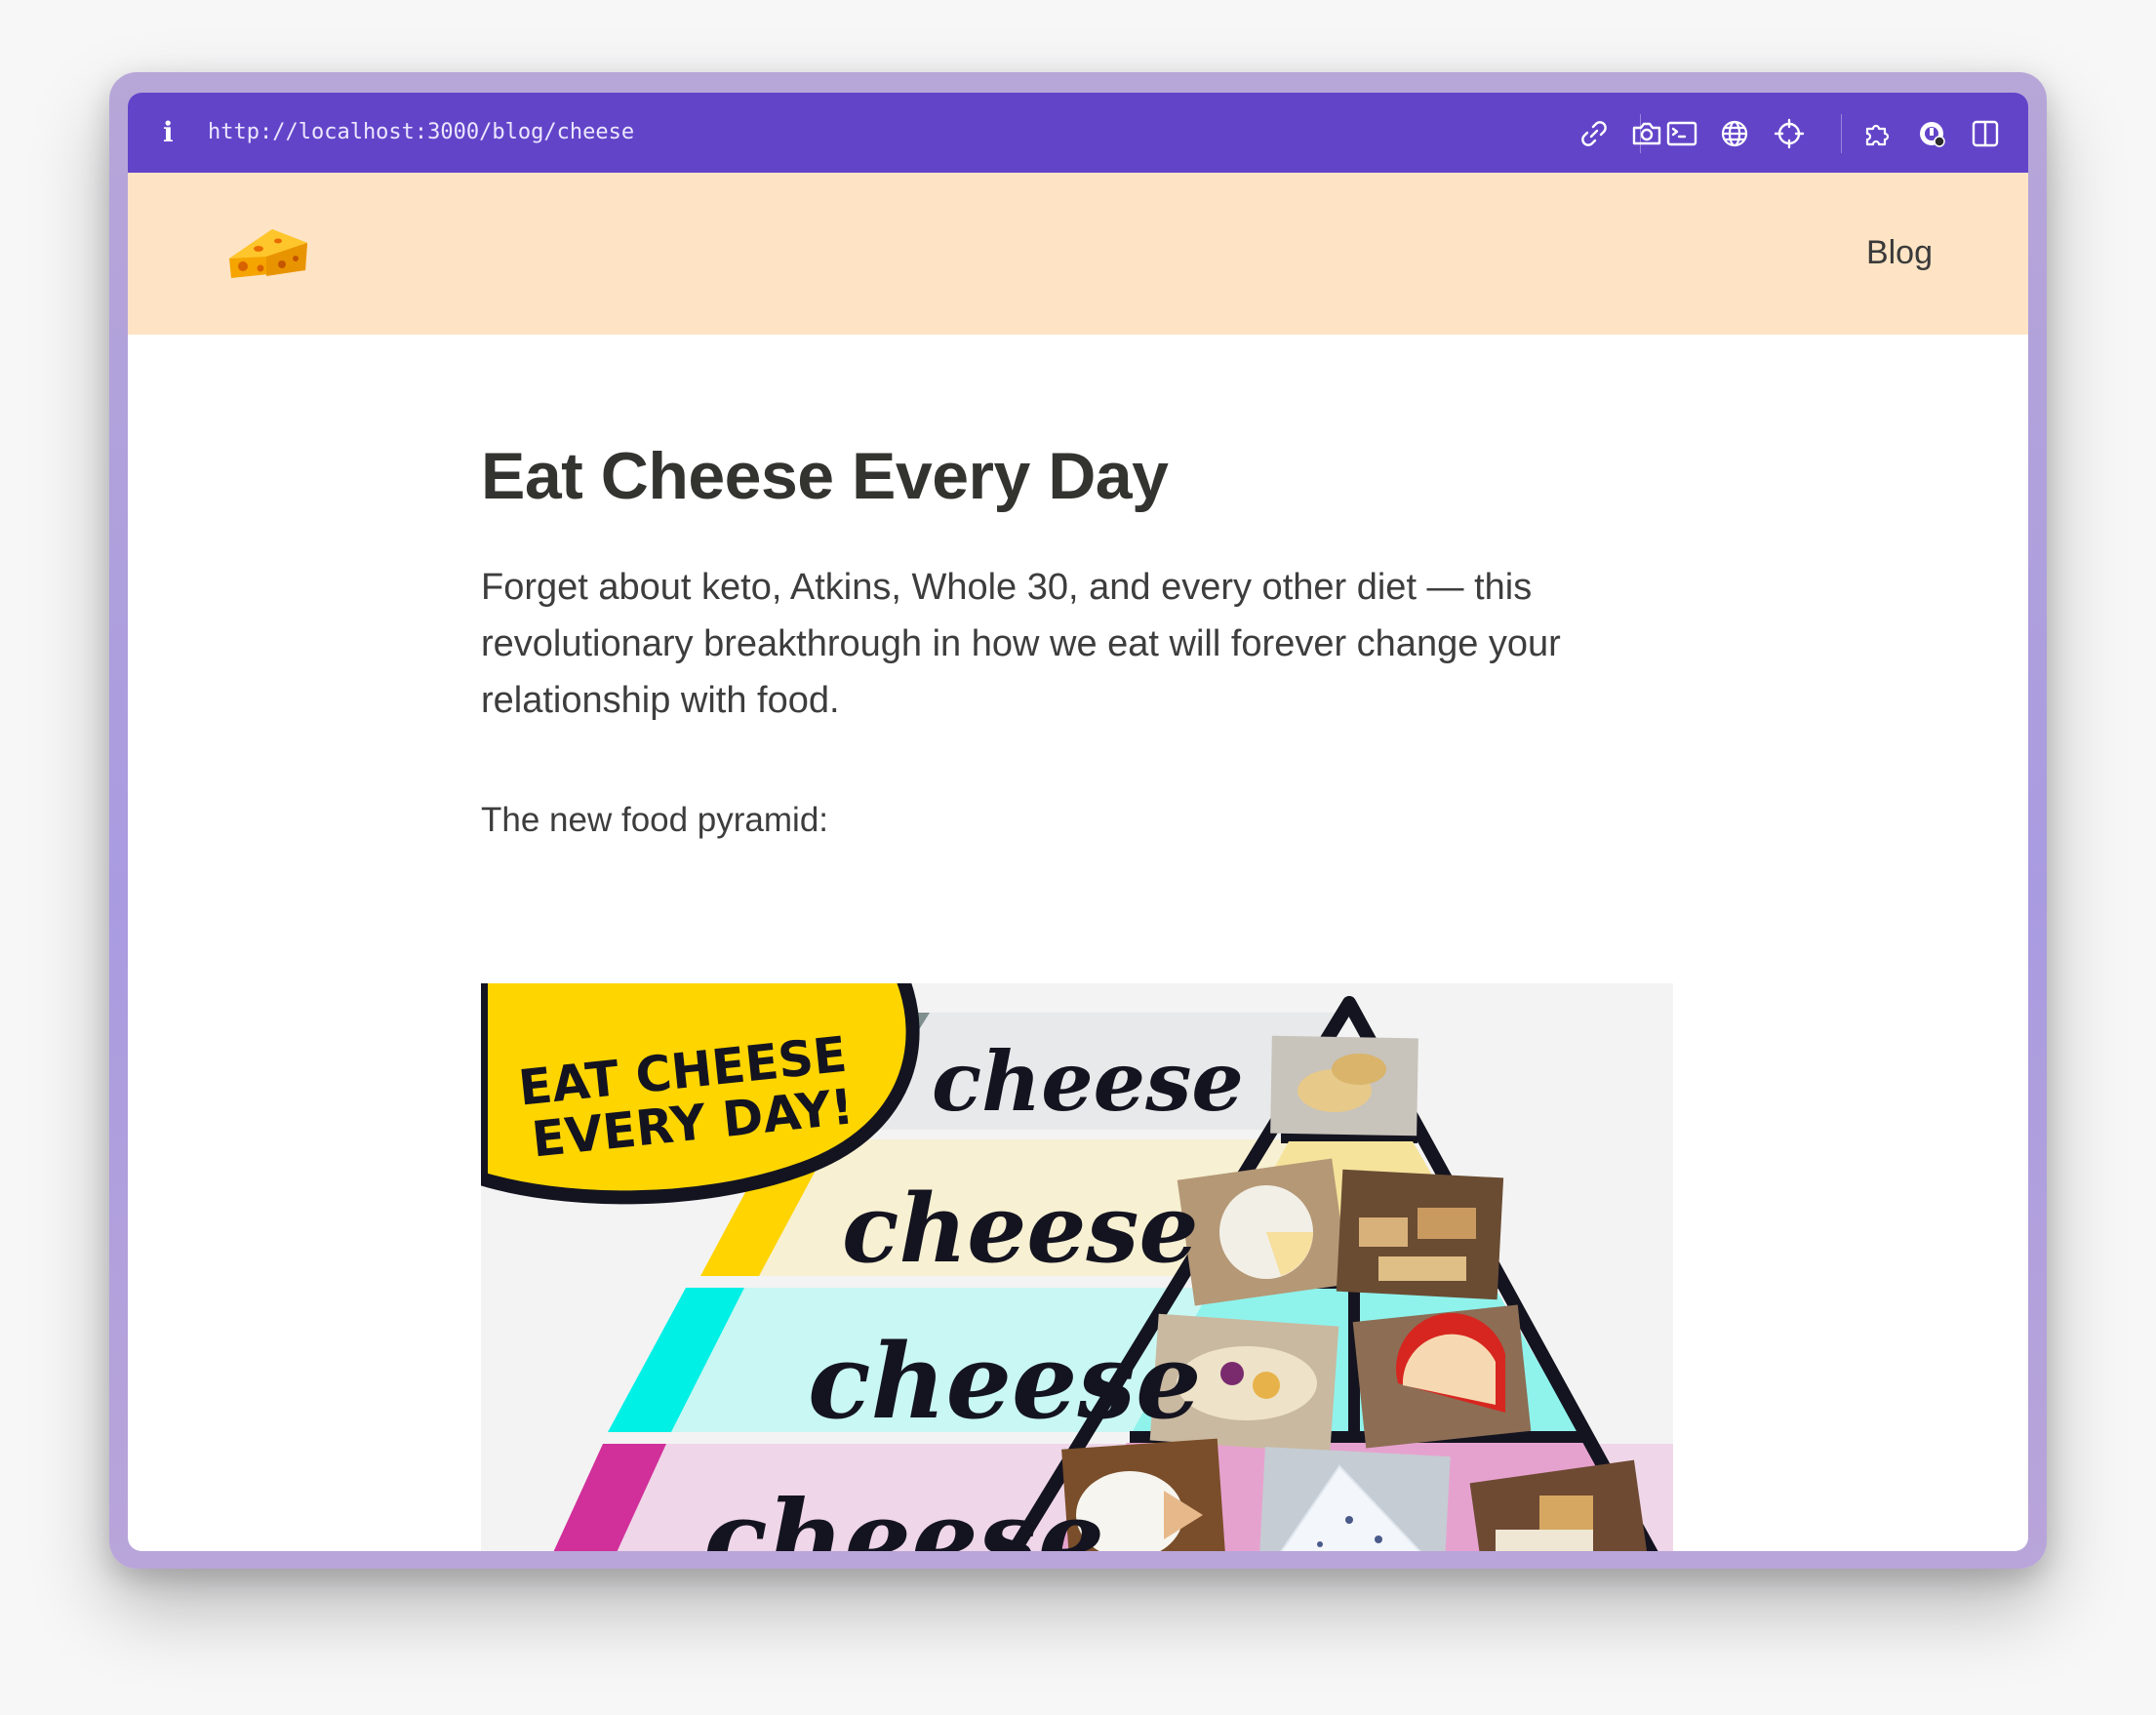 Image resolution: width=2156 pixels, height=1715 pixels. I want to click on site-header: Blog, so click(1078, 254).